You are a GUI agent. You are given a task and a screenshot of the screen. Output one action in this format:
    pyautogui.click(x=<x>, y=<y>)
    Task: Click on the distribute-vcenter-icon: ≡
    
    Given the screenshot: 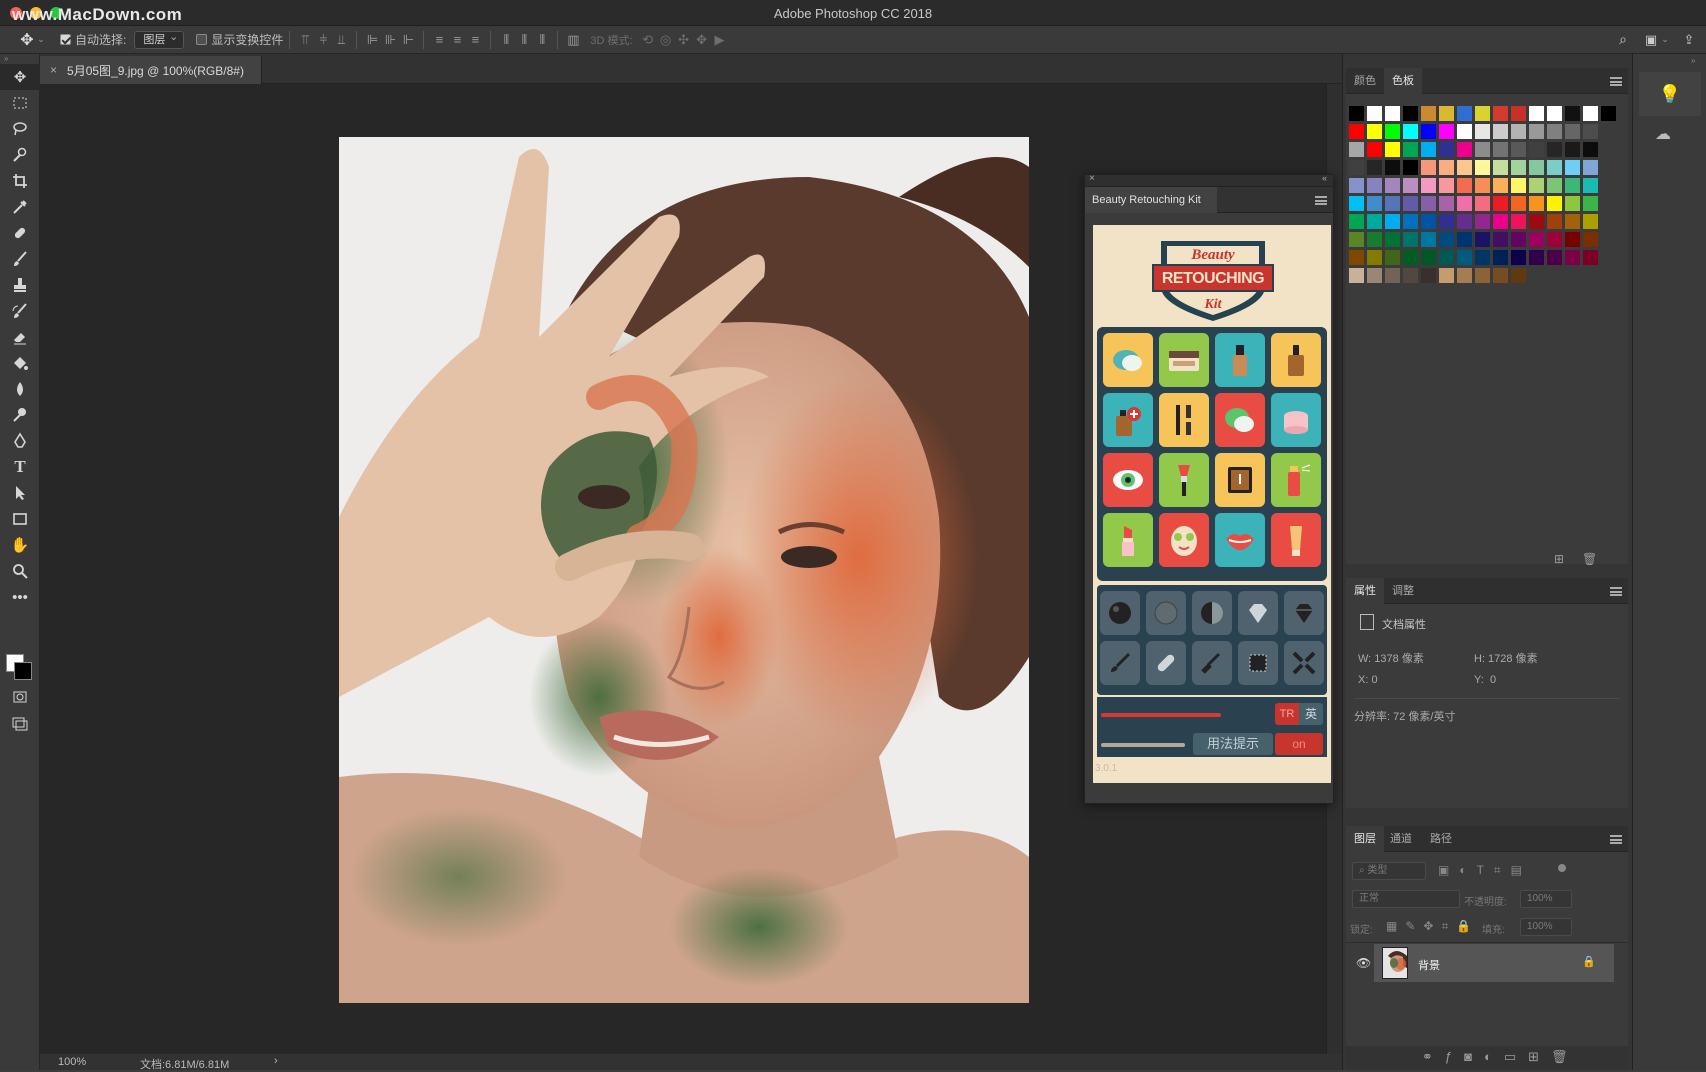 What is the action you would take?
    pyautogui.click(x=457, y=40)
    